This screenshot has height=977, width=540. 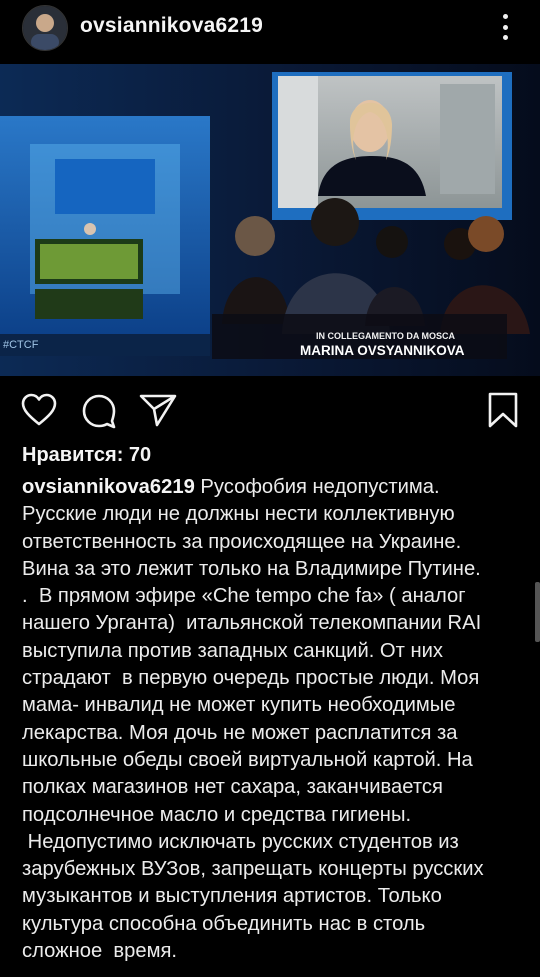 What do you see at coordinates (158, 410) in the screenshot?
I see `send-icon` at bounding box center [158, 410].